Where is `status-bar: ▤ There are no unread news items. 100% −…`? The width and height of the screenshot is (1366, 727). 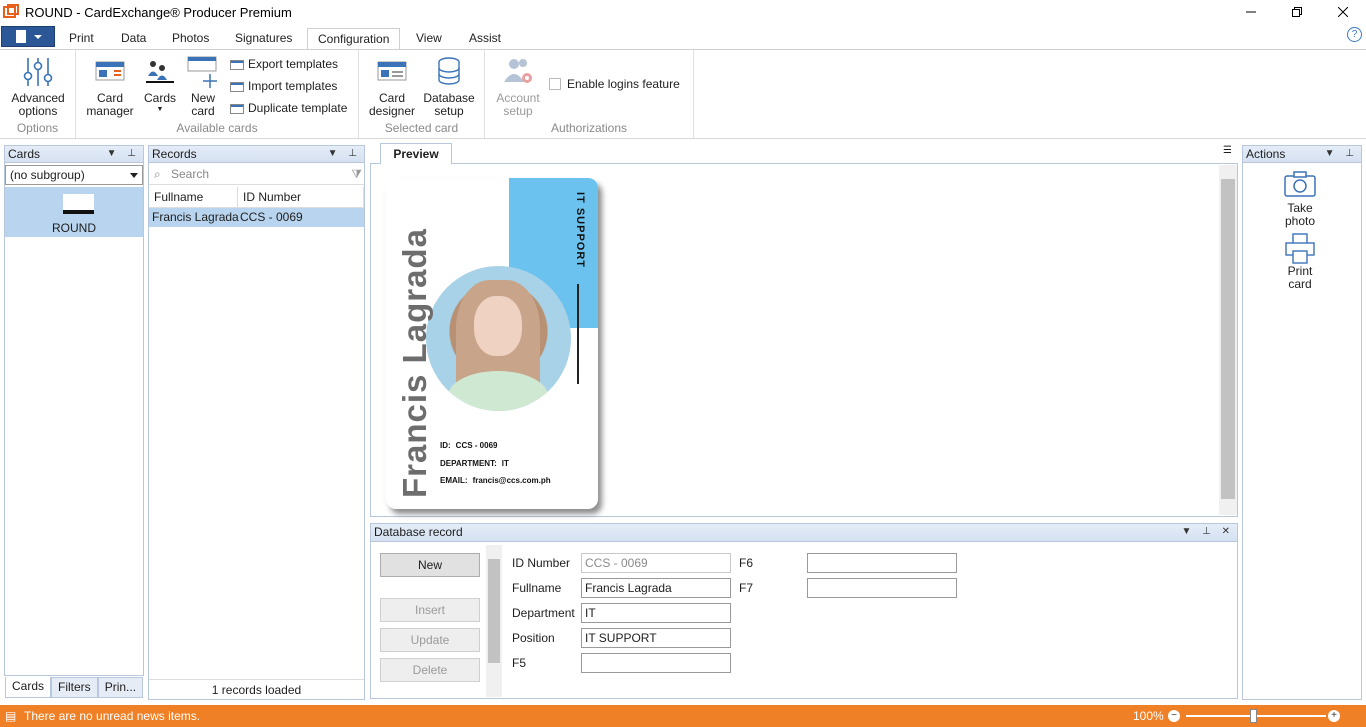 status-bar: ▤ There are no unread news items. 100% −… is located at coordinates (683, 716).